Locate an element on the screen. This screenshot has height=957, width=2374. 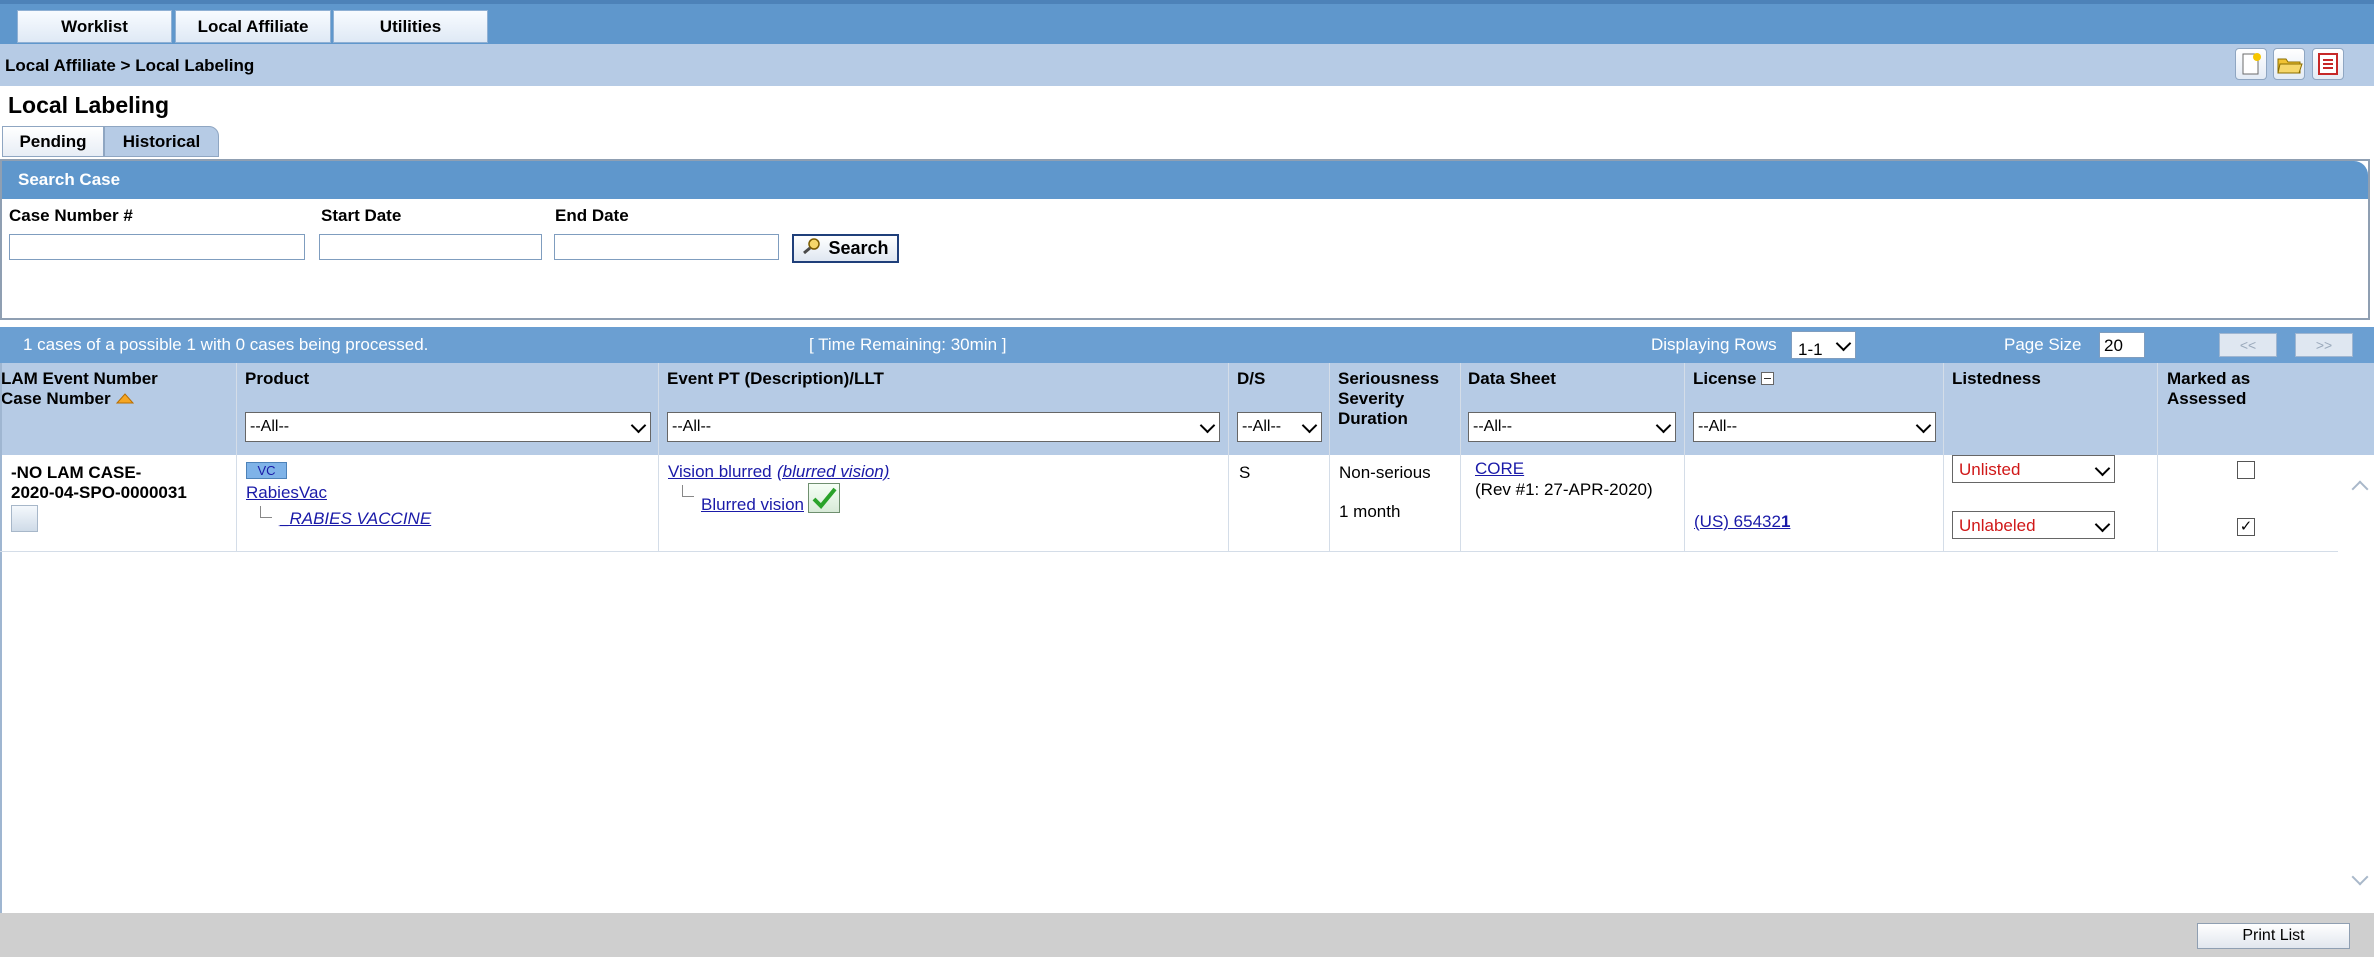
displaying-rows-label: Displaying Rows is located at coordinates (1714, 344).